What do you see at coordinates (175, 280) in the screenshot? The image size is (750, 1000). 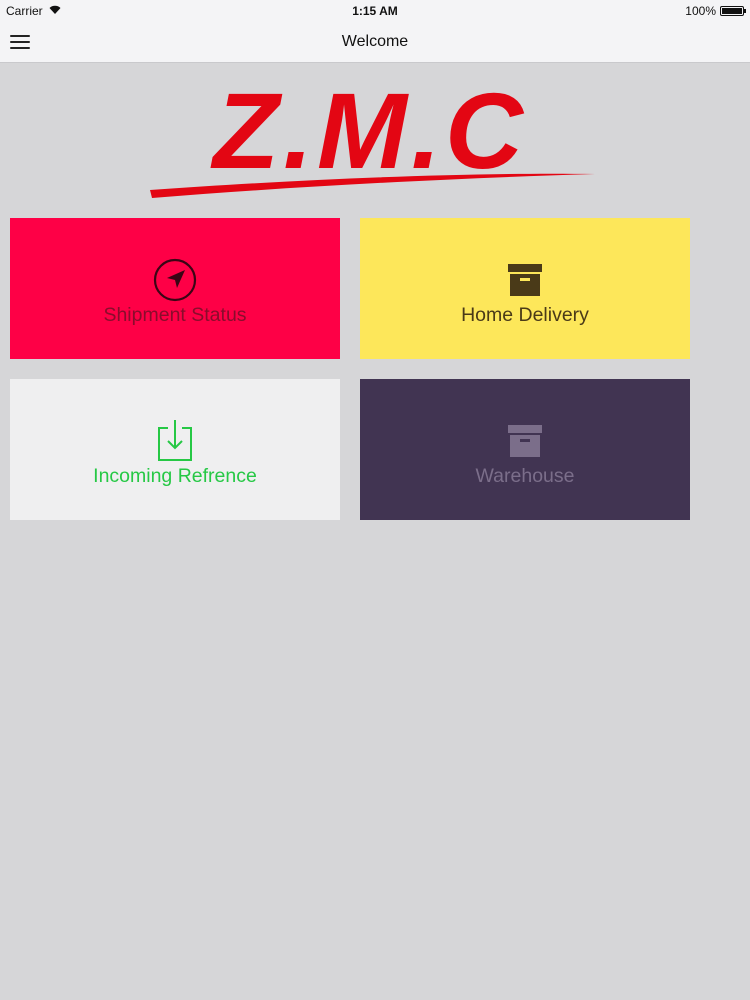 I see `navigation-arrow-icon` at bounding box center [175, 280].